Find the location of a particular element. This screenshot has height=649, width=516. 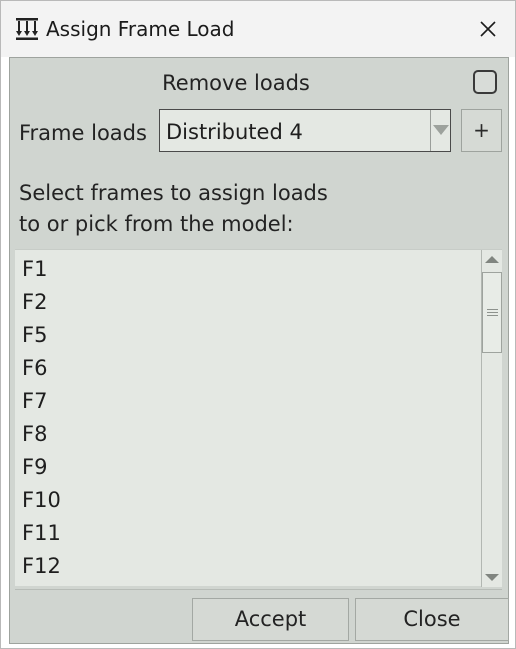

scrollbar-thumb is located at coordinates (492, 312).